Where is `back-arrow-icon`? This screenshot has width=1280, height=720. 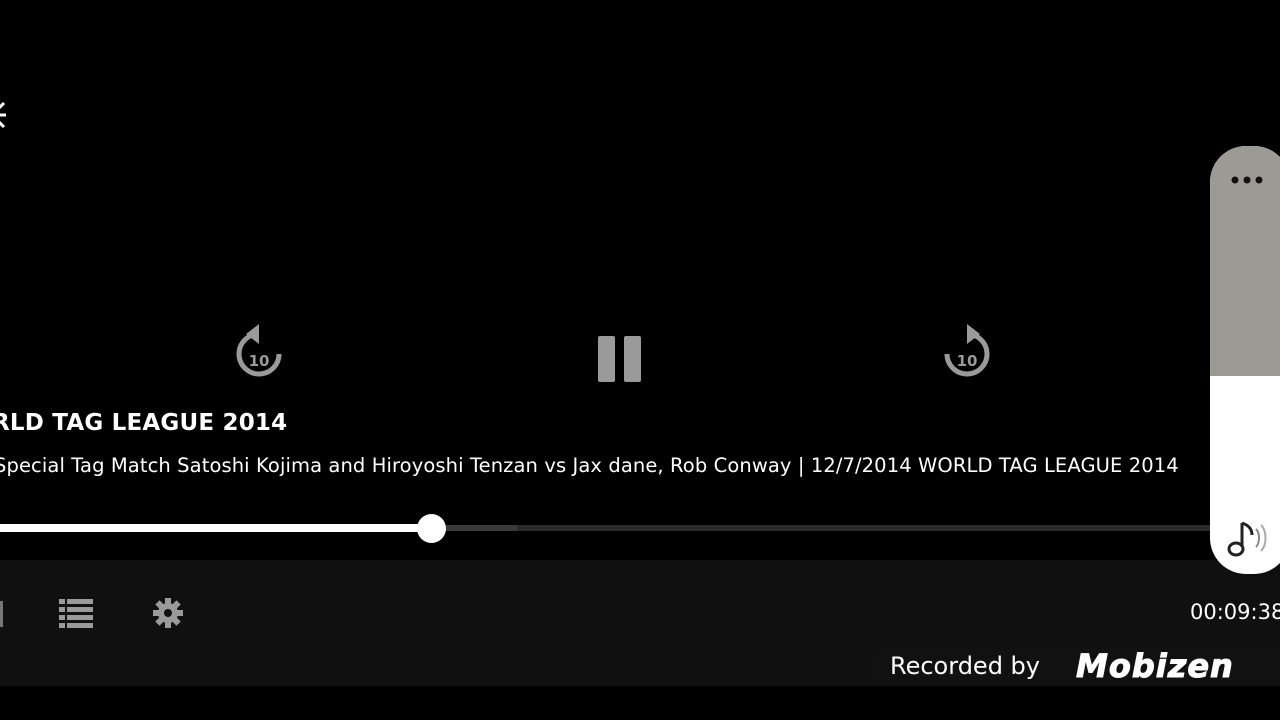 back-arrow-icon is located at coordinates (8, 115).